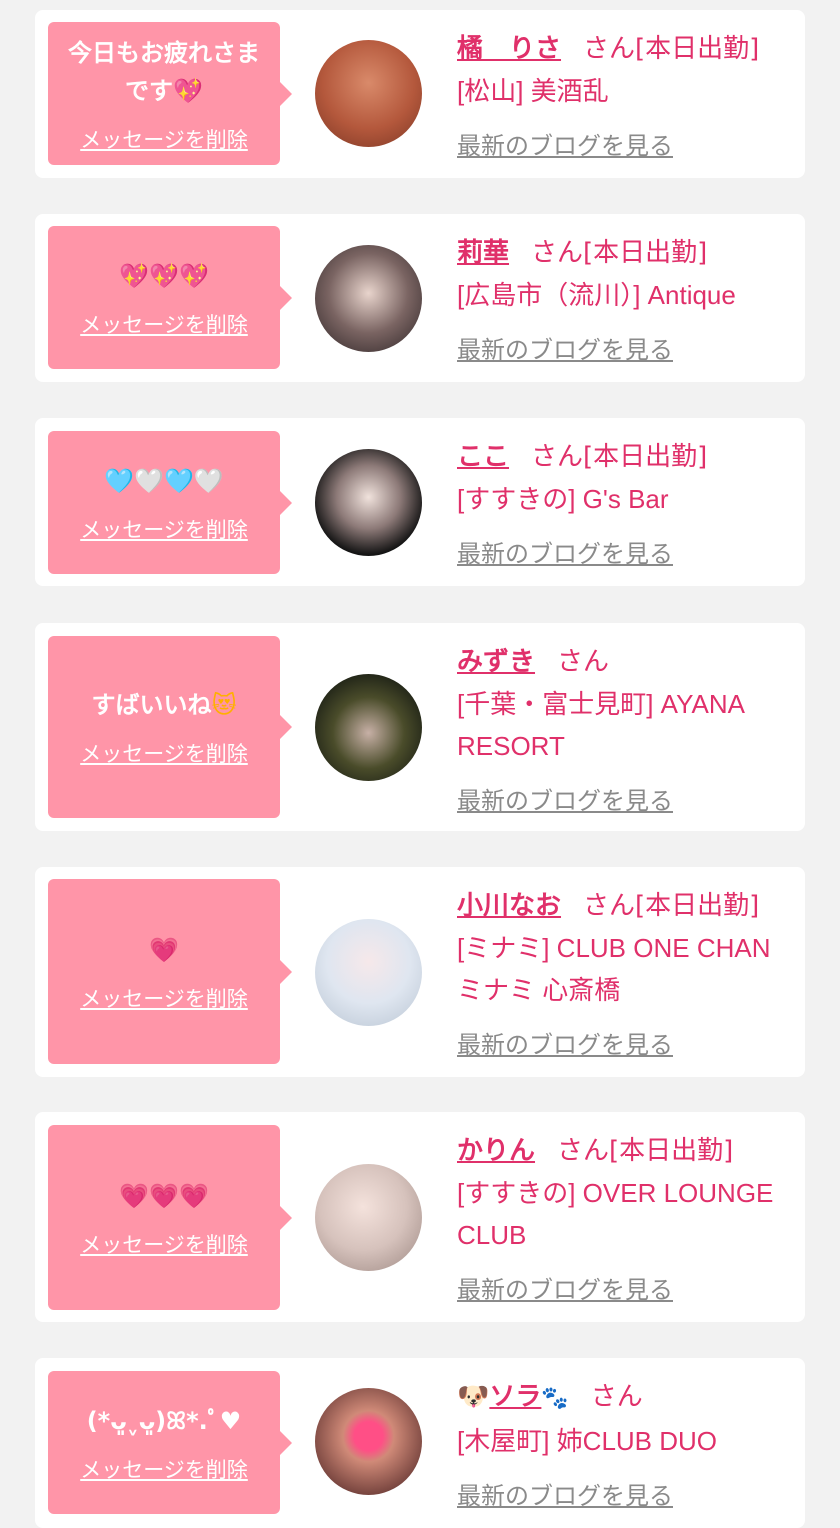  I want to click on message-text: 💗, so click(164, 950).